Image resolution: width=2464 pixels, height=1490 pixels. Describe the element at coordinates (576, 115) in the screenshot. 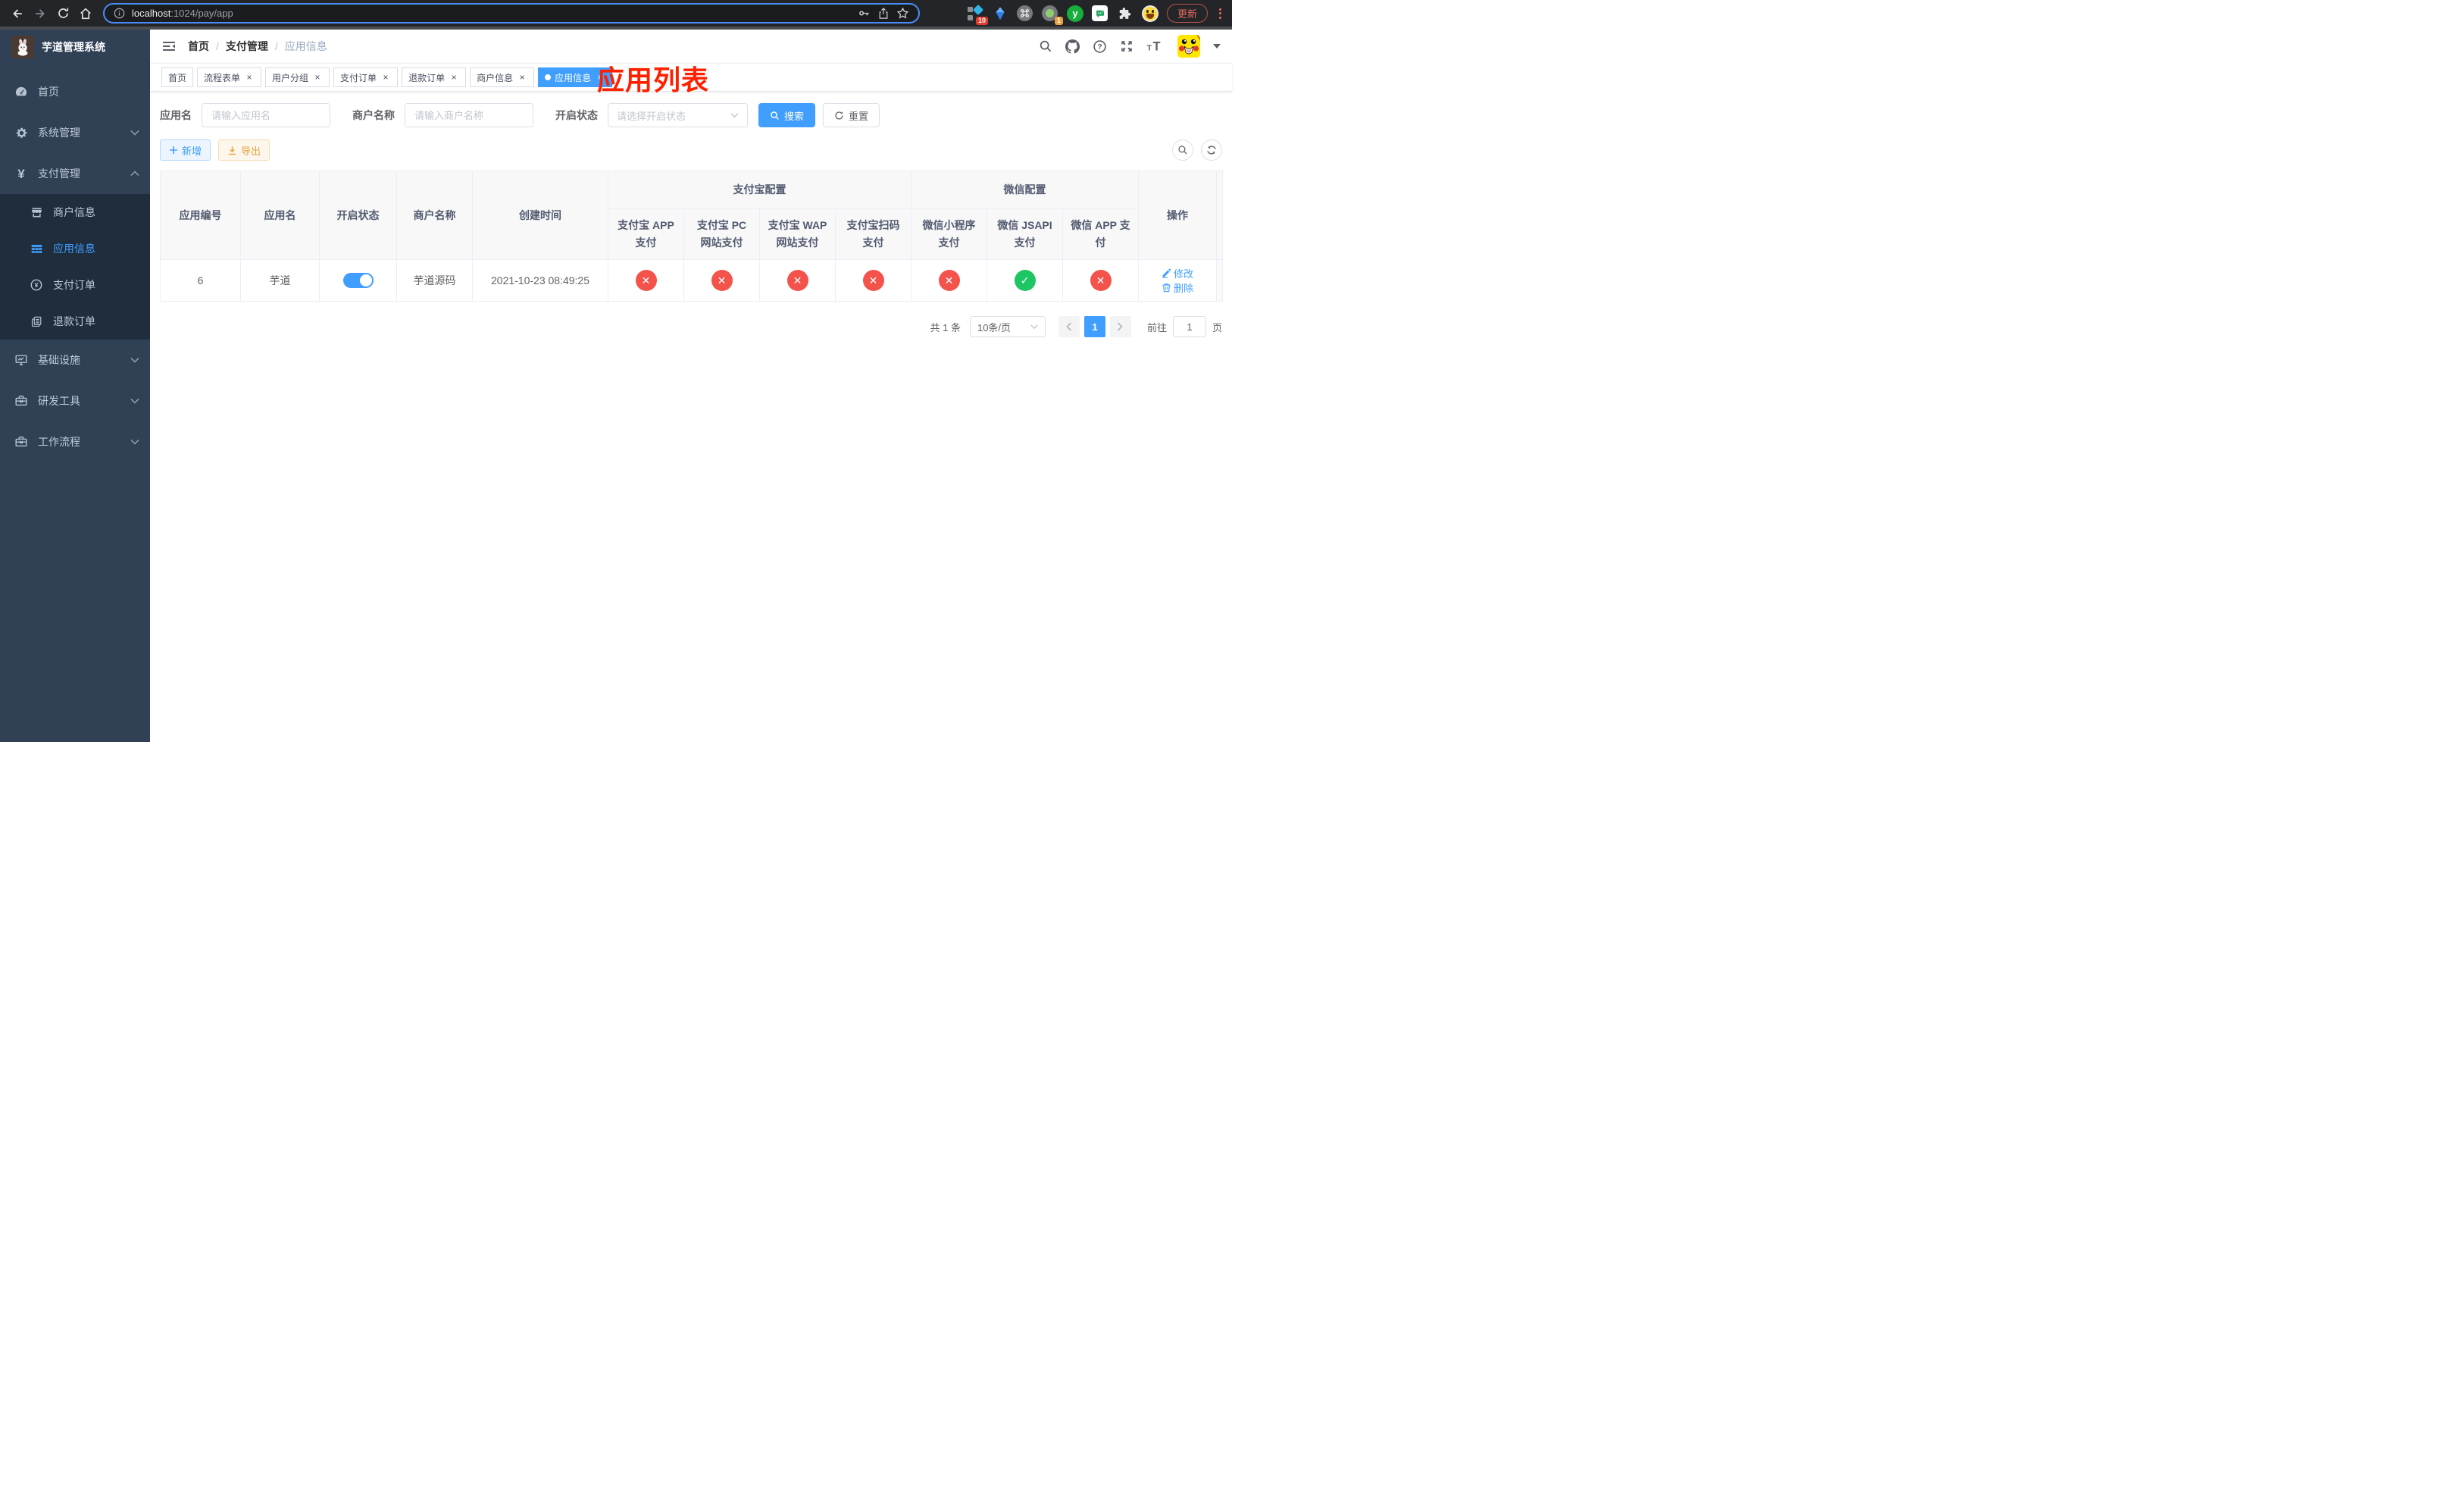

I see `status-label: 开启状态` at that location.